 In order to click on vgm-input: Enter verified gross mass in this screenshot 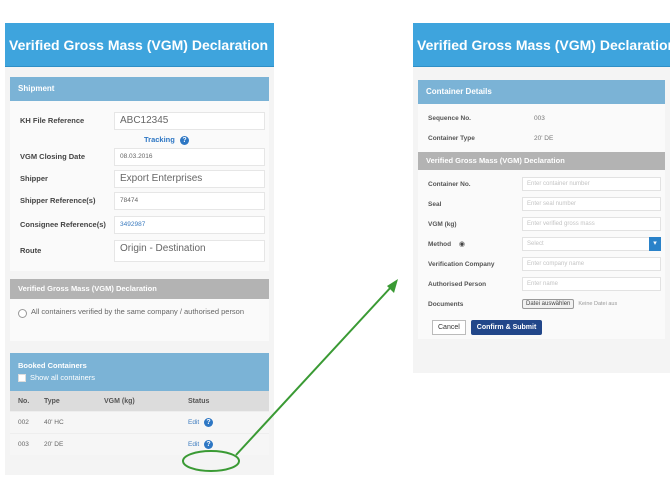, I will do `click(591, 224)`.